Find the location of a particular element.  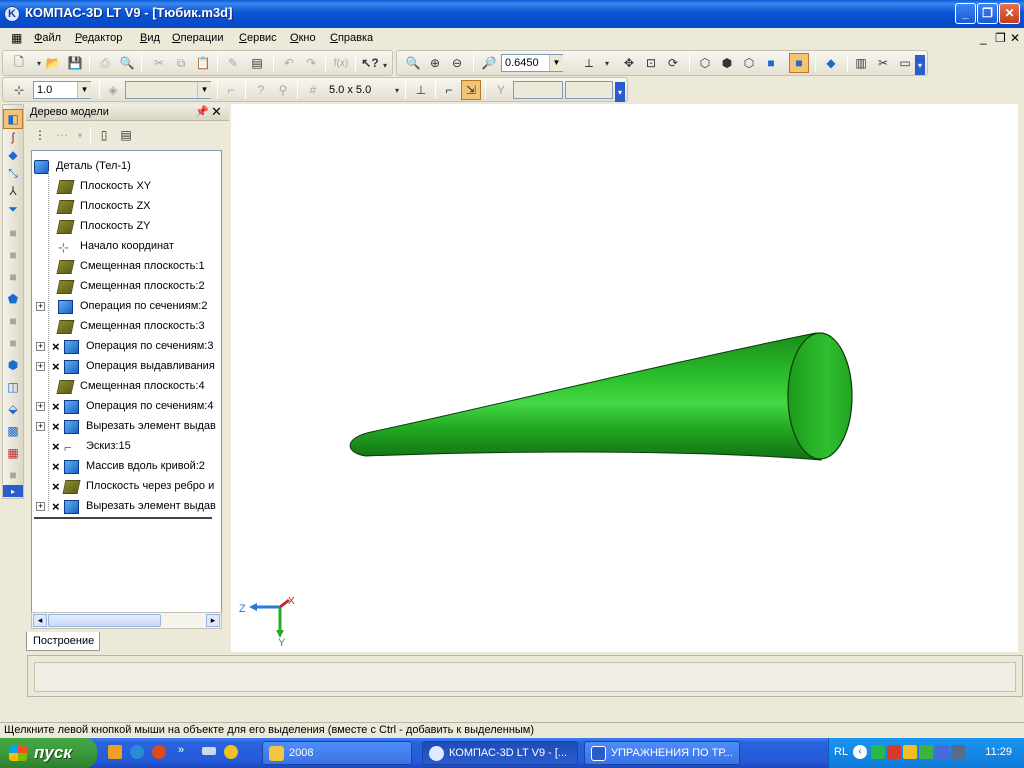

tree-item: + × Операция по сечениям:4 is located at coordinates (126, 407).